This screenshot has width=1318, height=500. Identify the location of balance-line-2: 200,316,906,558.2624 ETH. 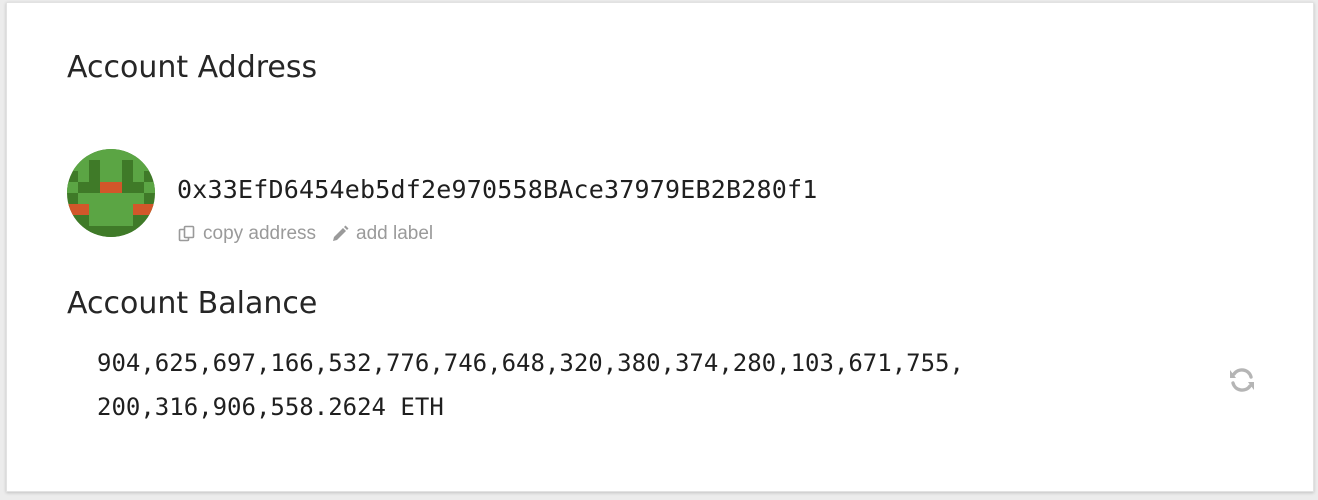
(270, 407).